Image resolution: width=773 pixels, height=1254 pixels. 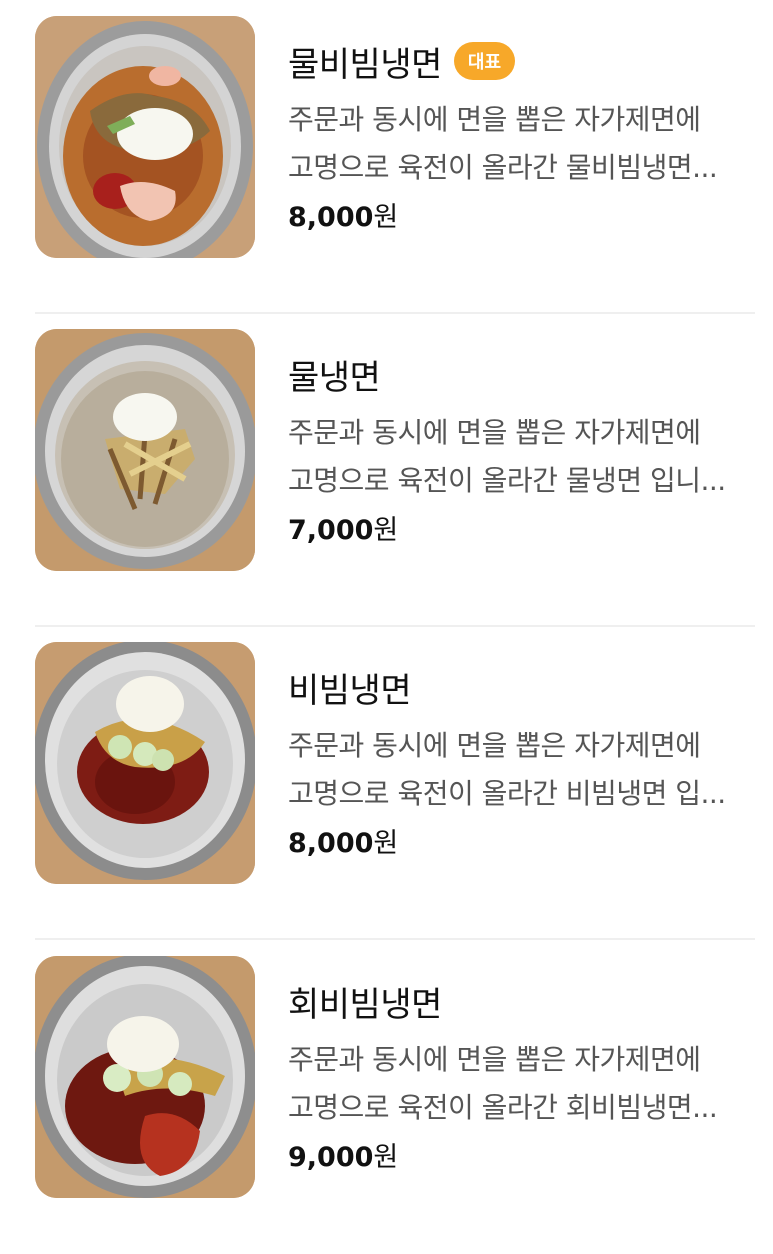 What do you see at coordinates (331, 530) in the screenshot?
I see `price-amount: 7,000` at bounding box center [331, 530].